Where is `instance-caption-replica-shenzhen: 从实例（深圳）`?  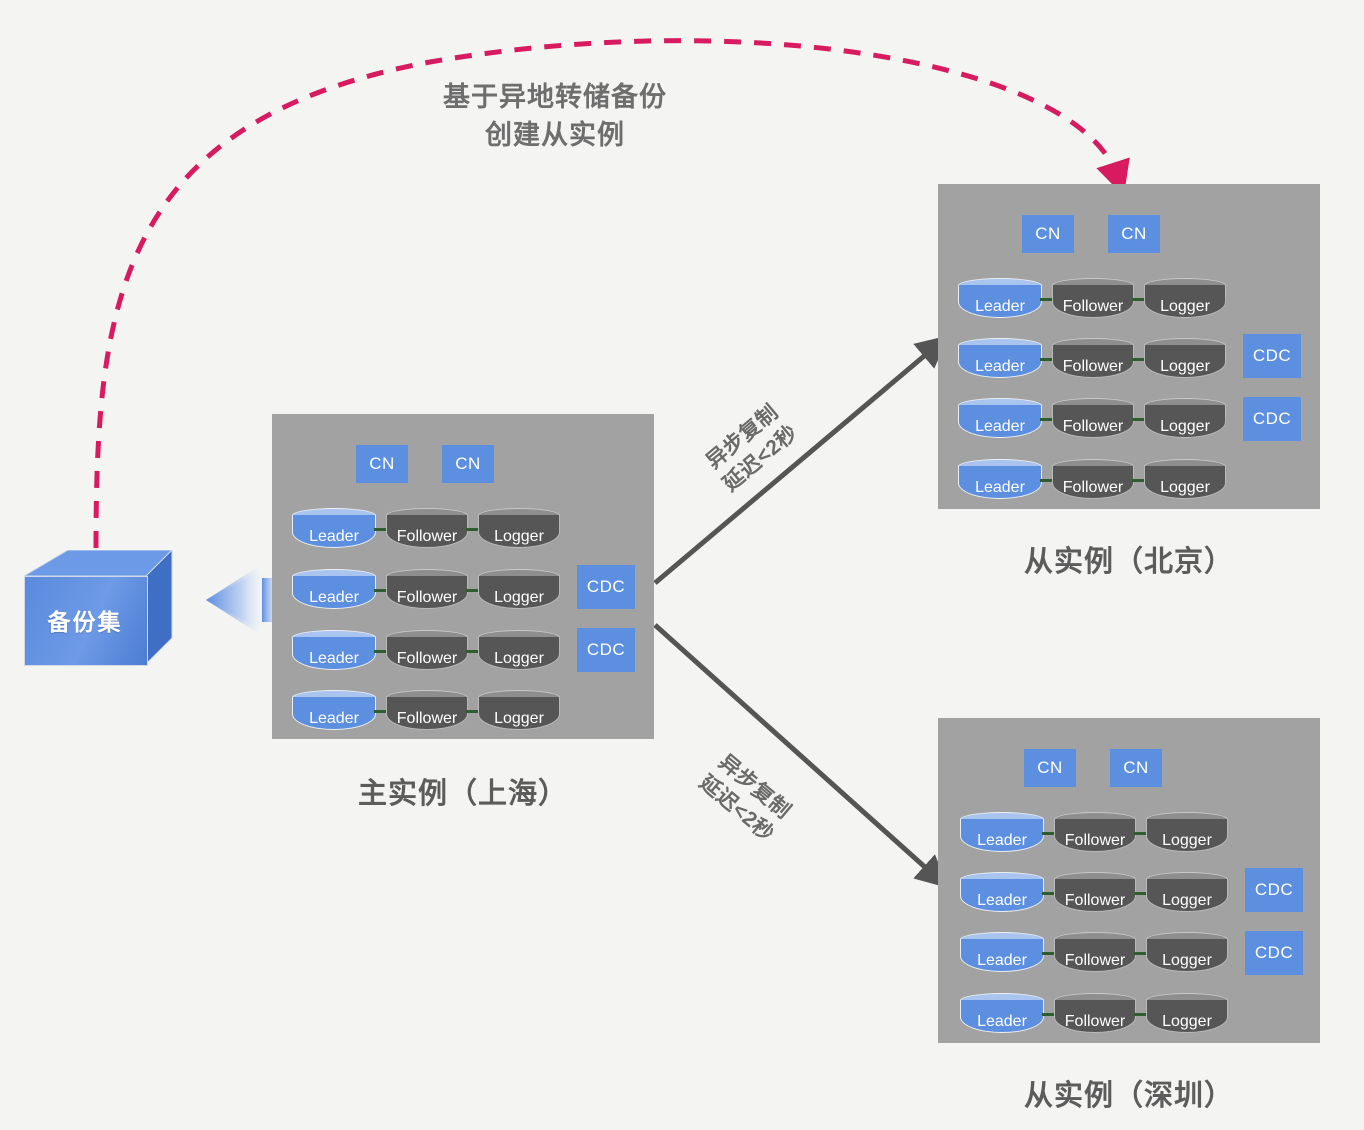
instance-caption-replica-shenzhen: 从实例（深圳） is located at coordinates (1128, 1096).